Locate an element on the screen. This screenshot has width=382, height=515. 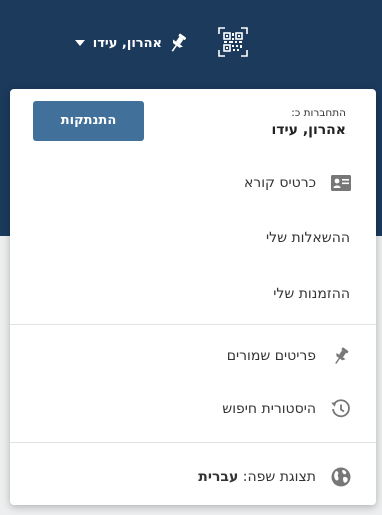
language-value: עברית is located at coordinates (218, 477).